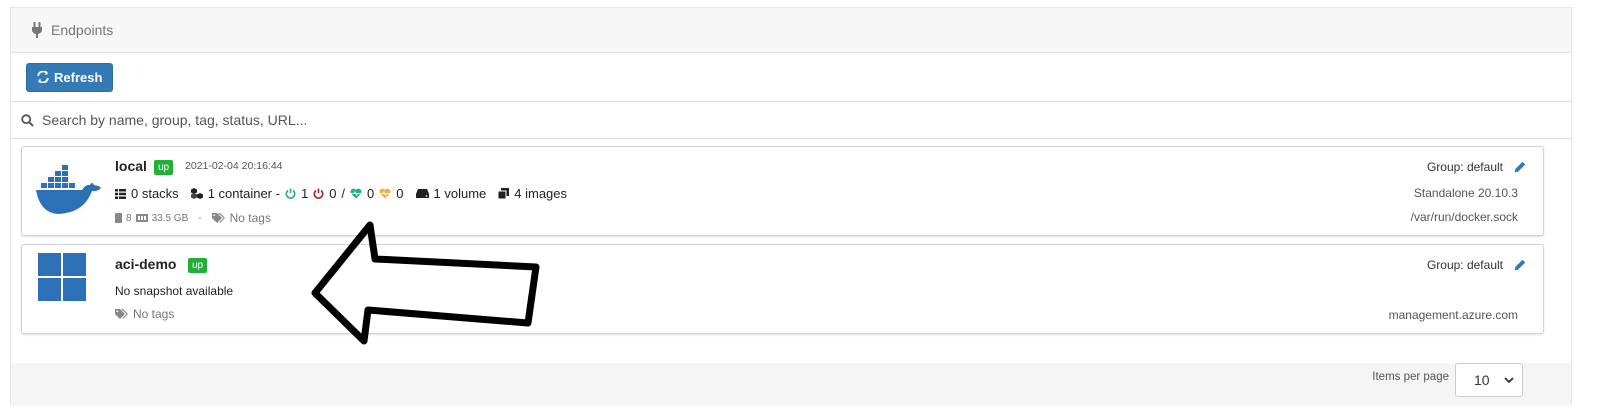 The height and width of the screenshot is (412, 1609). I want to click on search-bar, so click(791, 120).